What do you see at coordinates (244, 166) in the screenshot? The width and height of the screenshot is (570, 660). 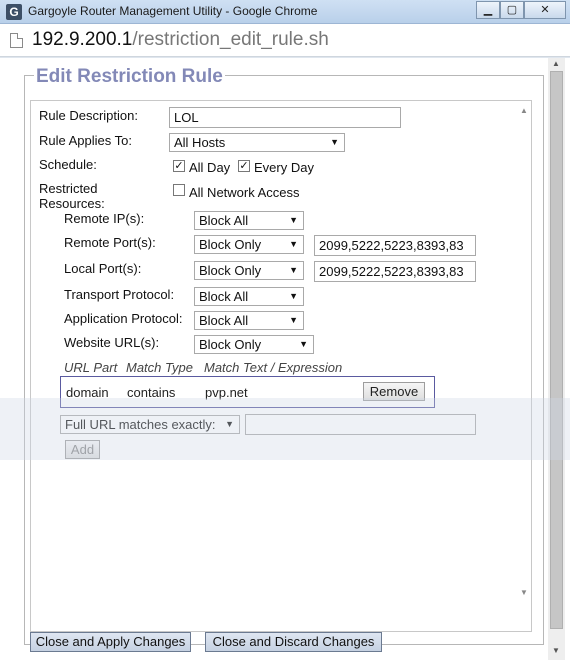 I see `every-day-checkbox: ✓` at bounding box center [244, 166].